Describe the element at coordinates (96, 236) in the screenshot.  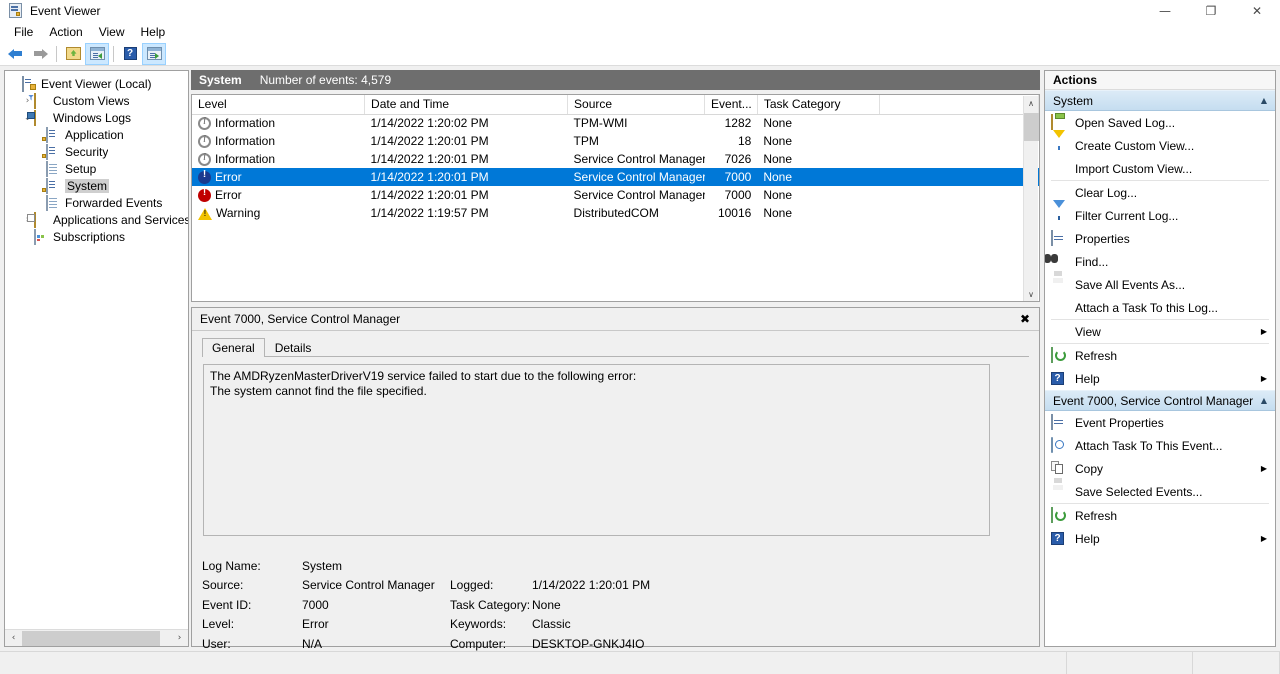
I see `tree-item-subscriptions: Subscriptions` at that location.